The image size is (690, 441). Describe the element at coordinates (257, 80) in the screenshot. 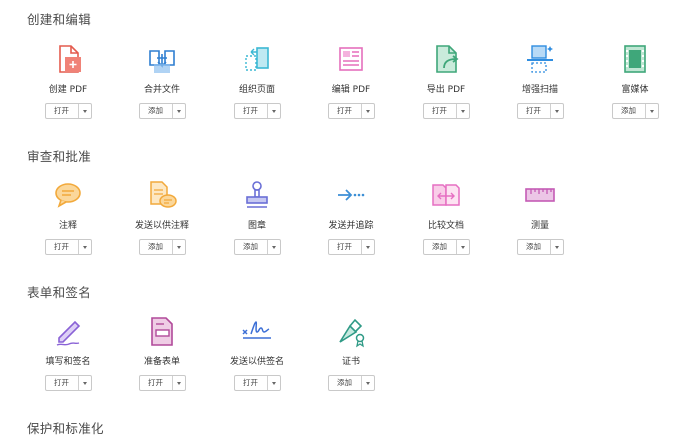

I see `tool-organize-pages: 组织页面 打开` at that location.